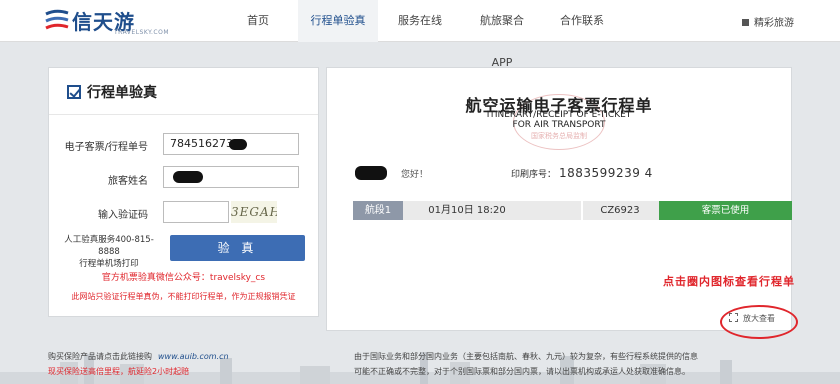 Image resolution: width=840 pixels, height=384 pixels. I want to click on airport-print-text: 行程单机场打印, so click(109, 264).